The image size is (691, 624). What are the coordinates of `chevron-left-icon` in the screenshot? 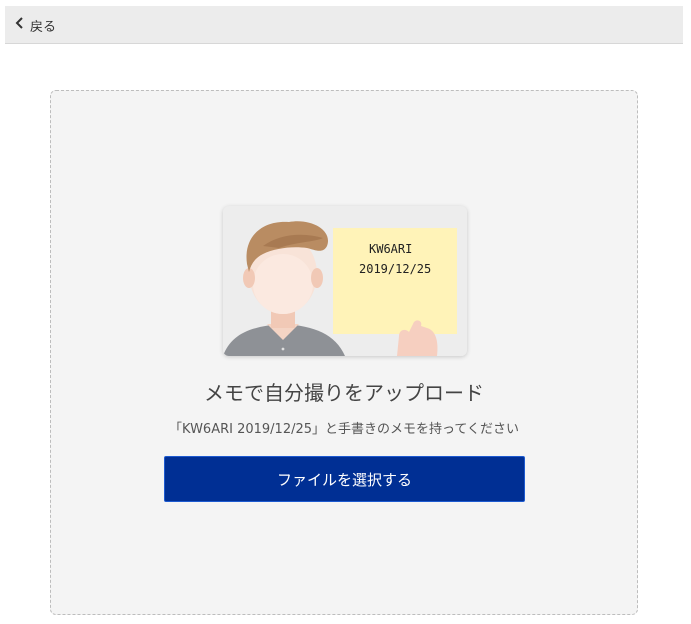 It's located at (22, 25).